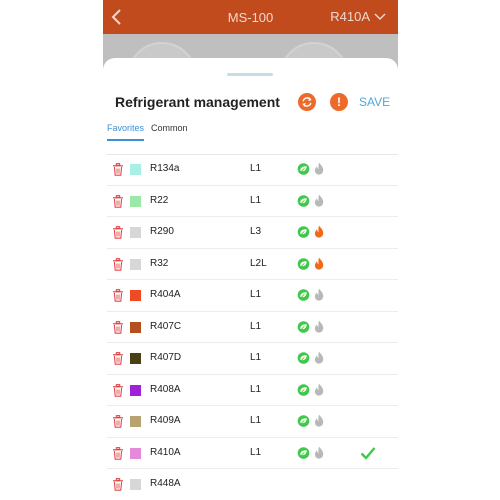 The image size is (500, 500). What do you see at coordinates (159, 263) in the screenshot?
I see `refrigerant-name: R32` at bounding box center [159, 263].